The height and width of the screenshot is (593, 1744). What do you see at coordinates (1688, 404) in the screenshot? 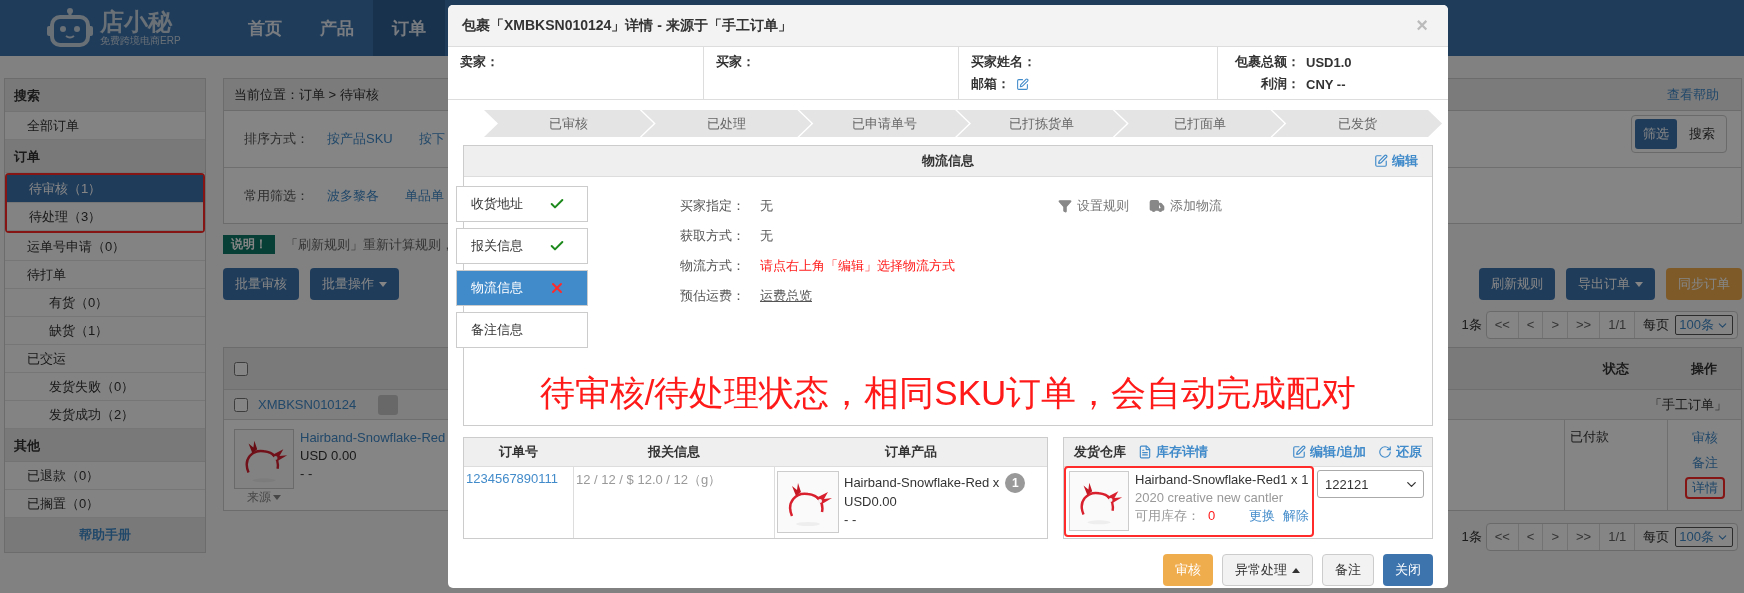
I see `order-source: 「手工订单」` at bounding box center [1688, 404].